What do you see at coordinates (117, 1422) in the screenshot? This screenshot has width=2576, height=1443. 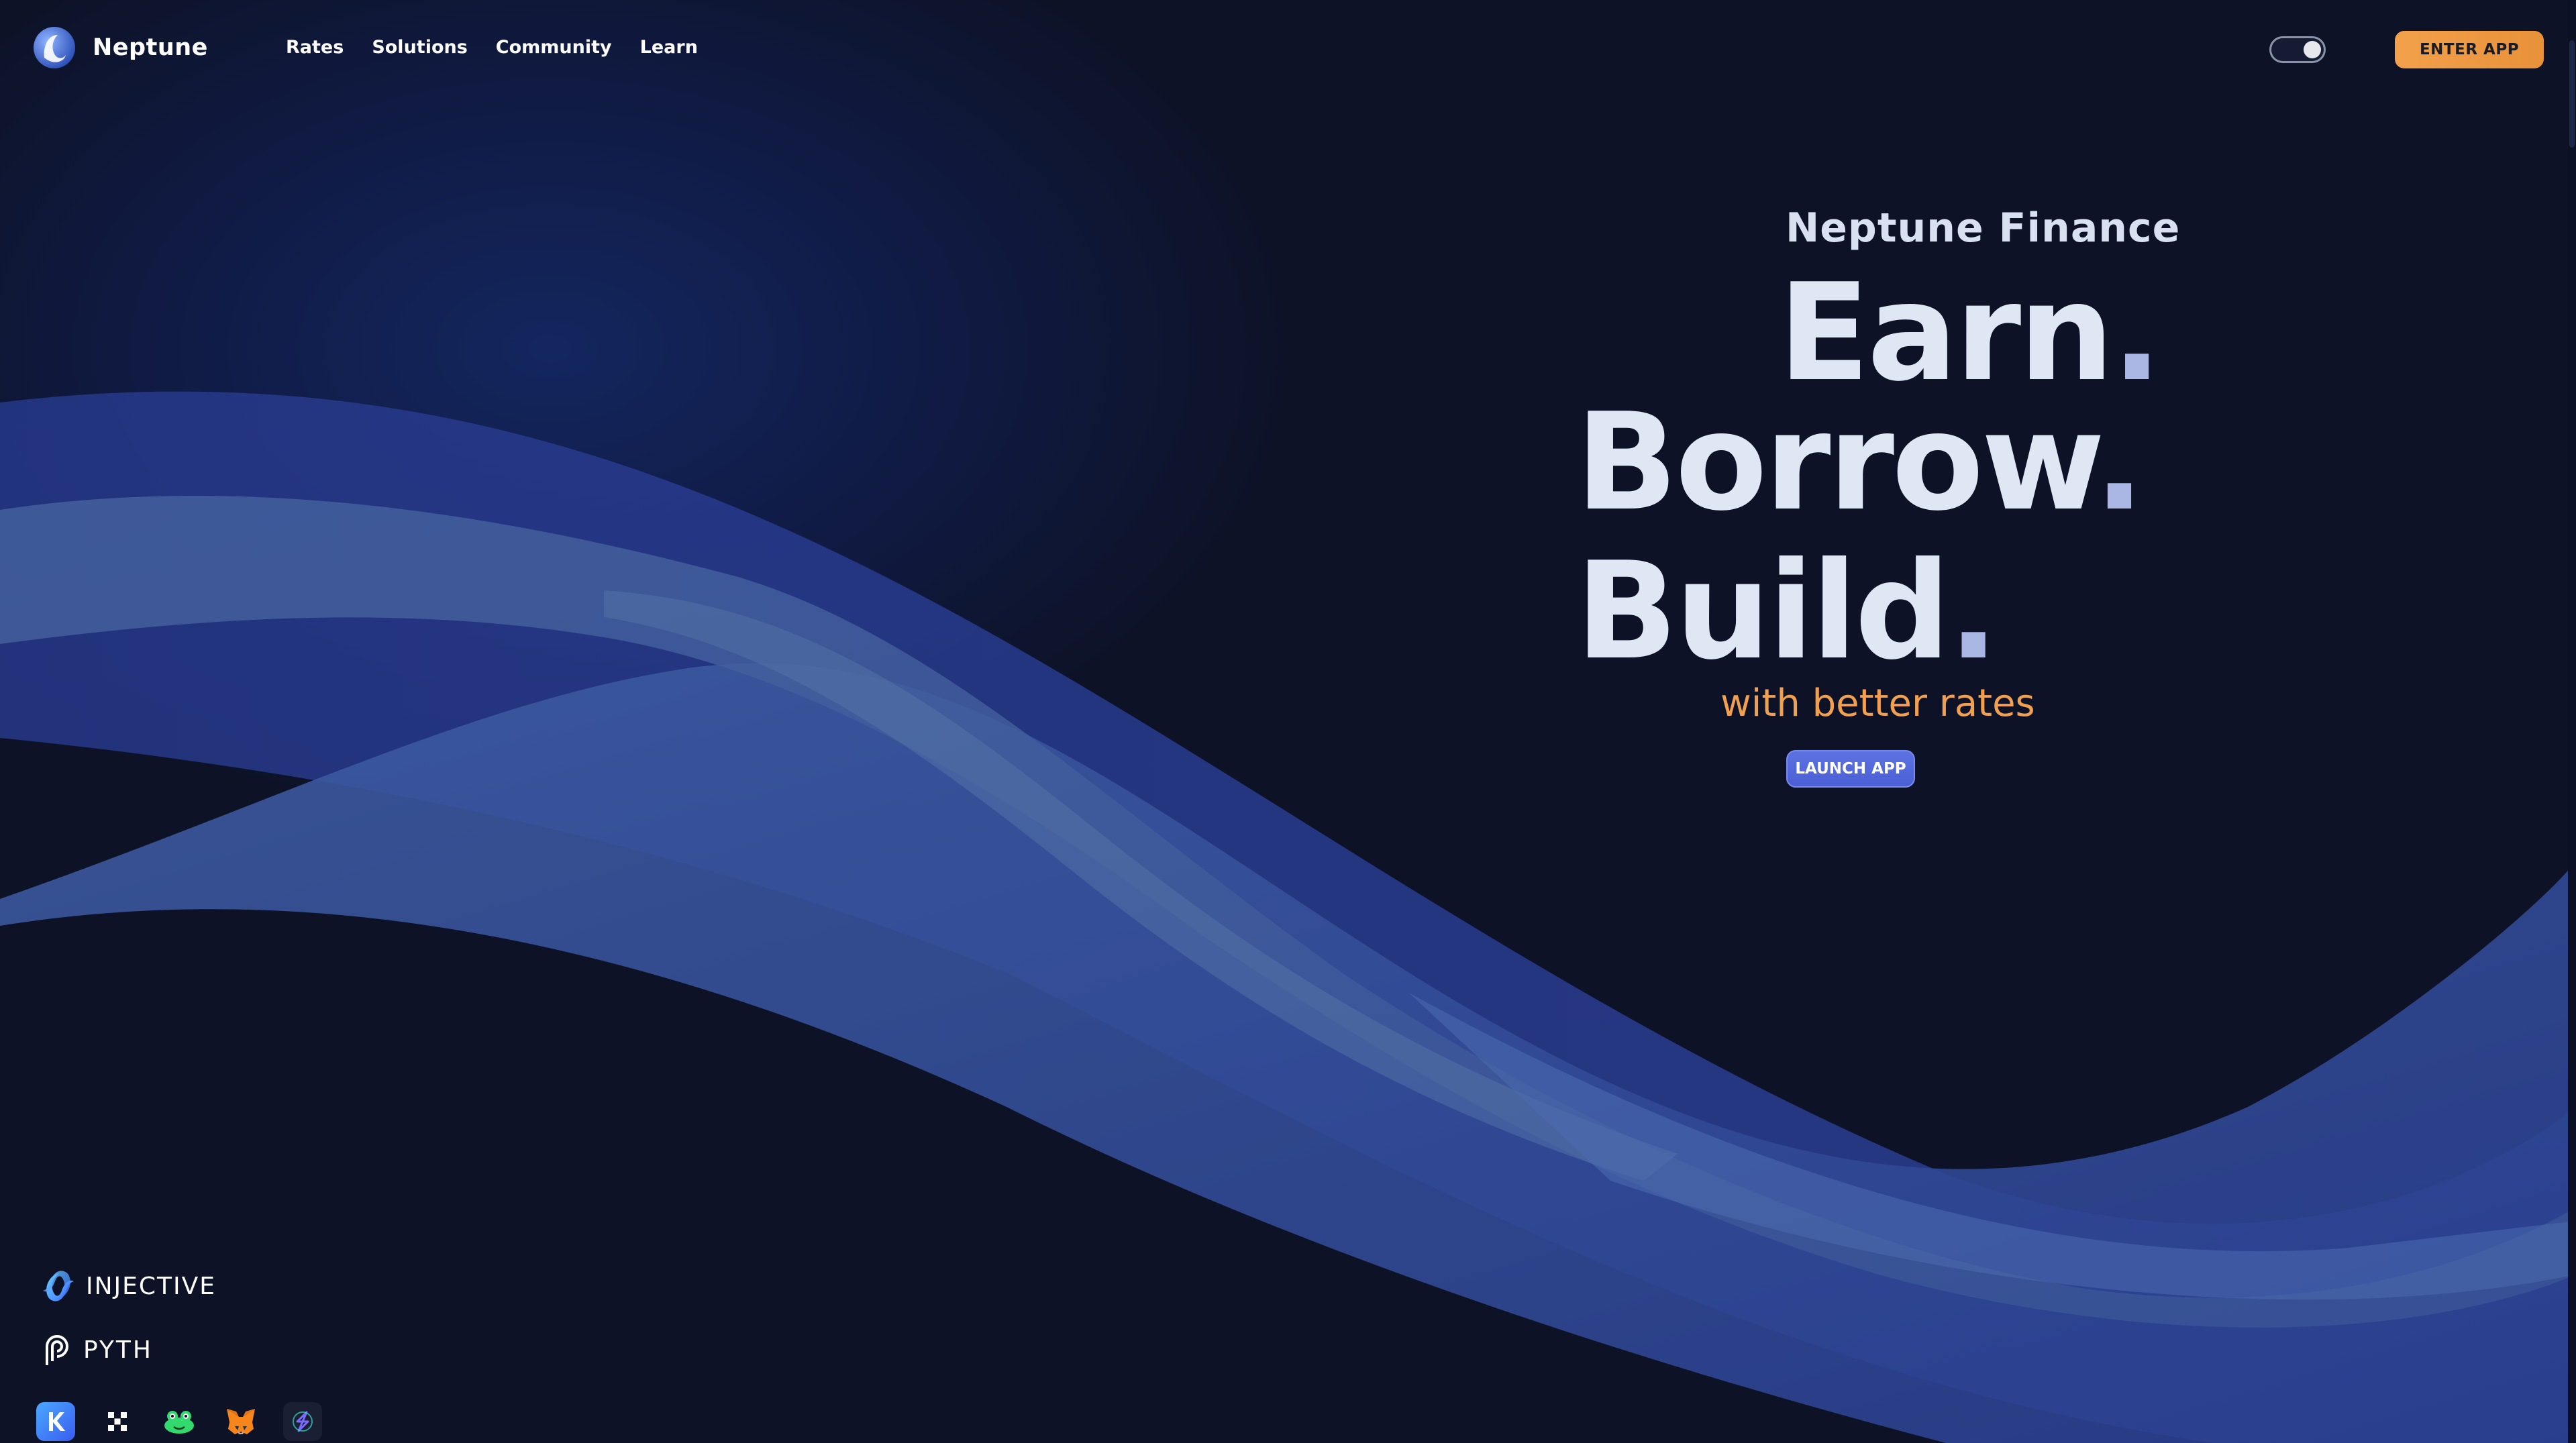 I see `okx-icon` at bounding box center [117, 1422].